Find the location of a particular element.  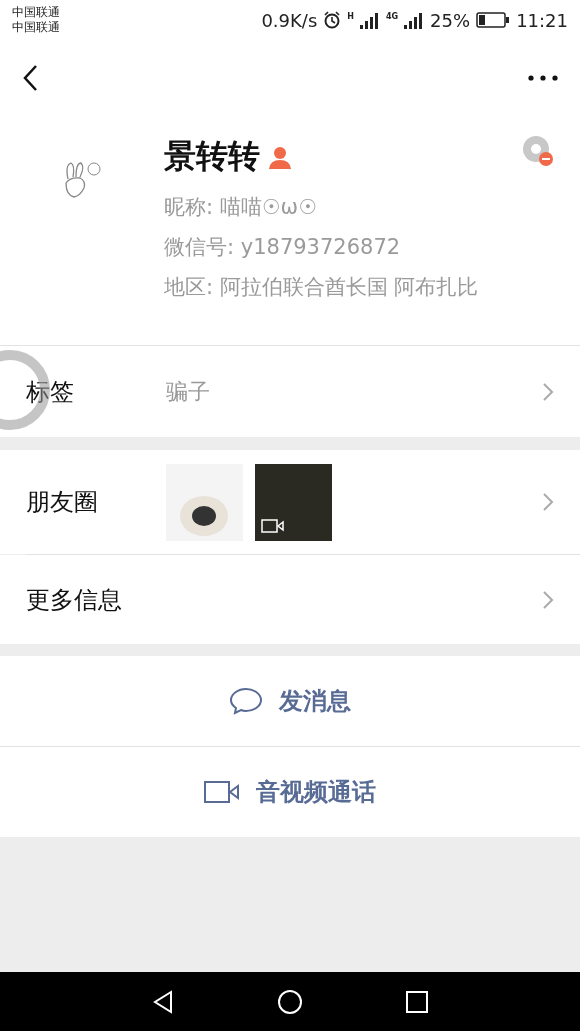

network-type: 4G is located at coordinates (392, 16).